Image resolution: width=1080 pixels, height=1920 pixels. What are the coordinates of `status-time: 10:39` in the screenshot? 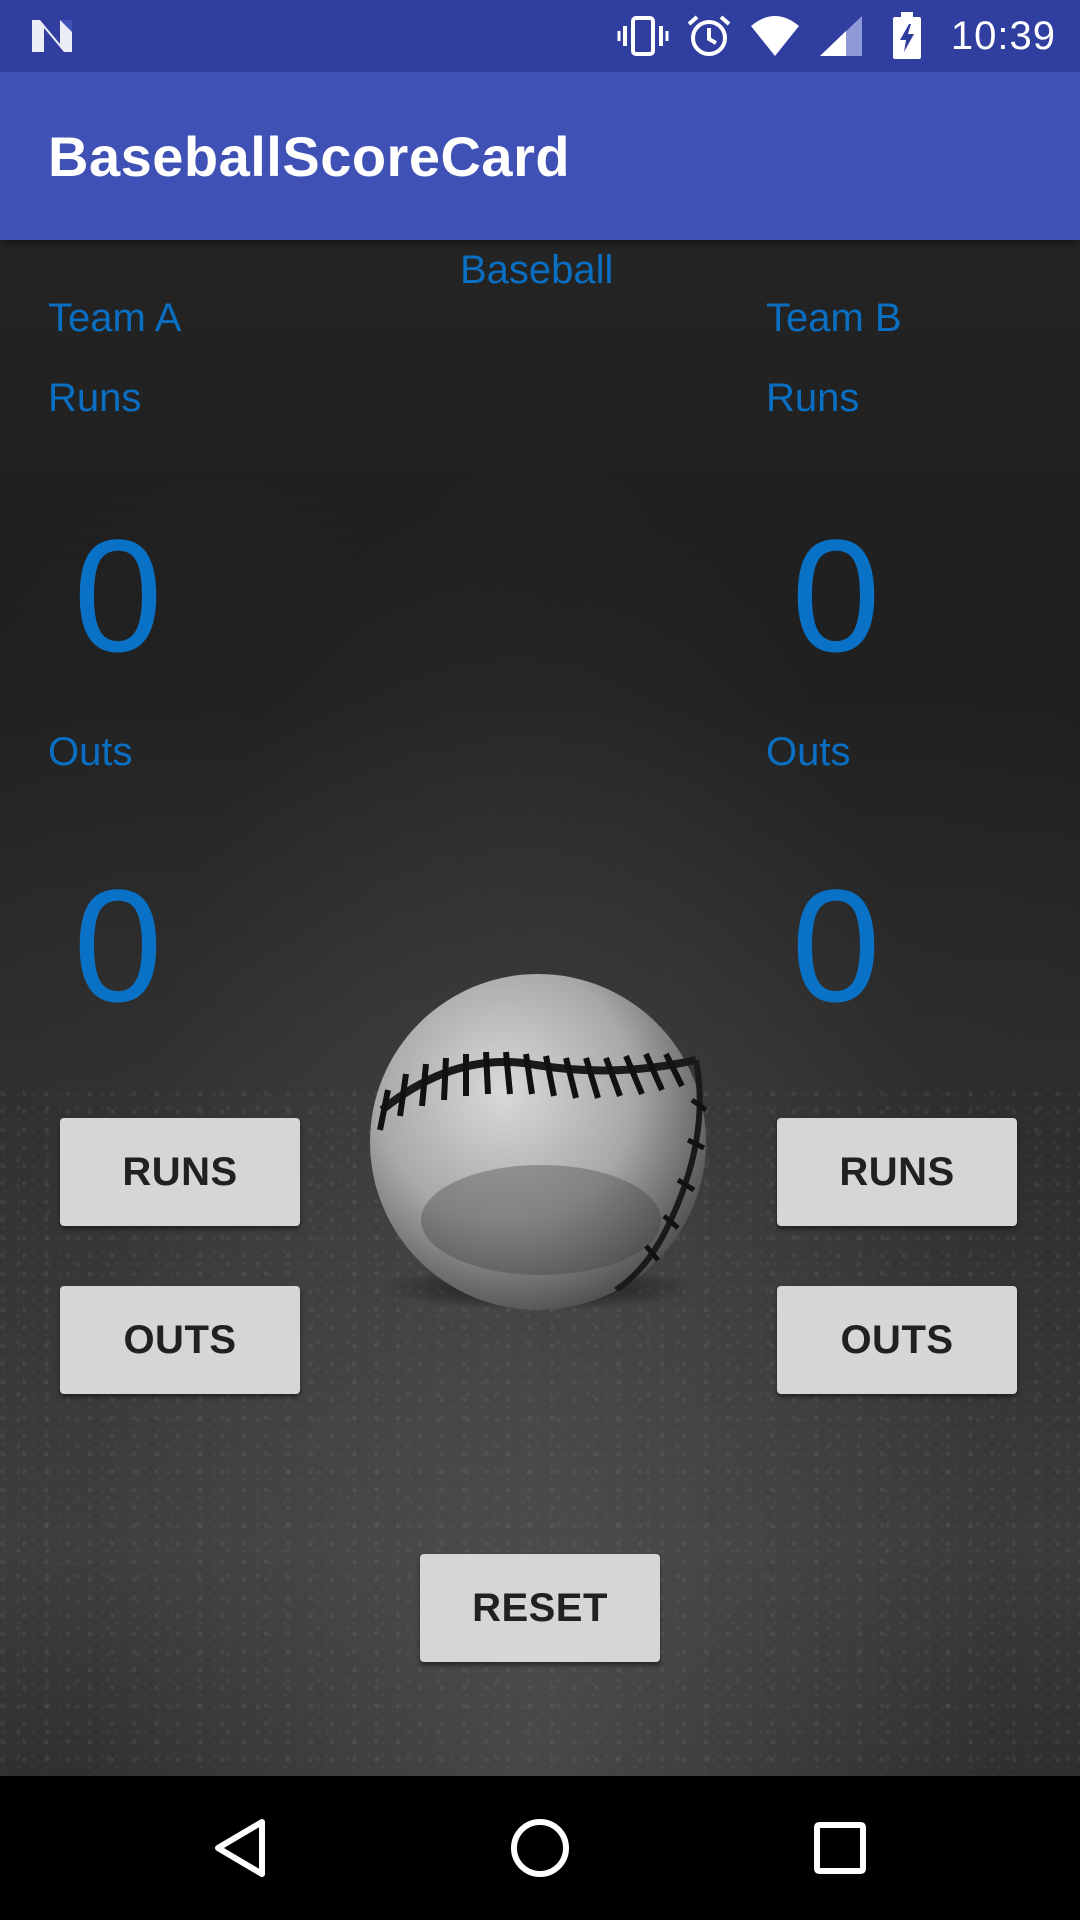 It's located at (1003, 35).